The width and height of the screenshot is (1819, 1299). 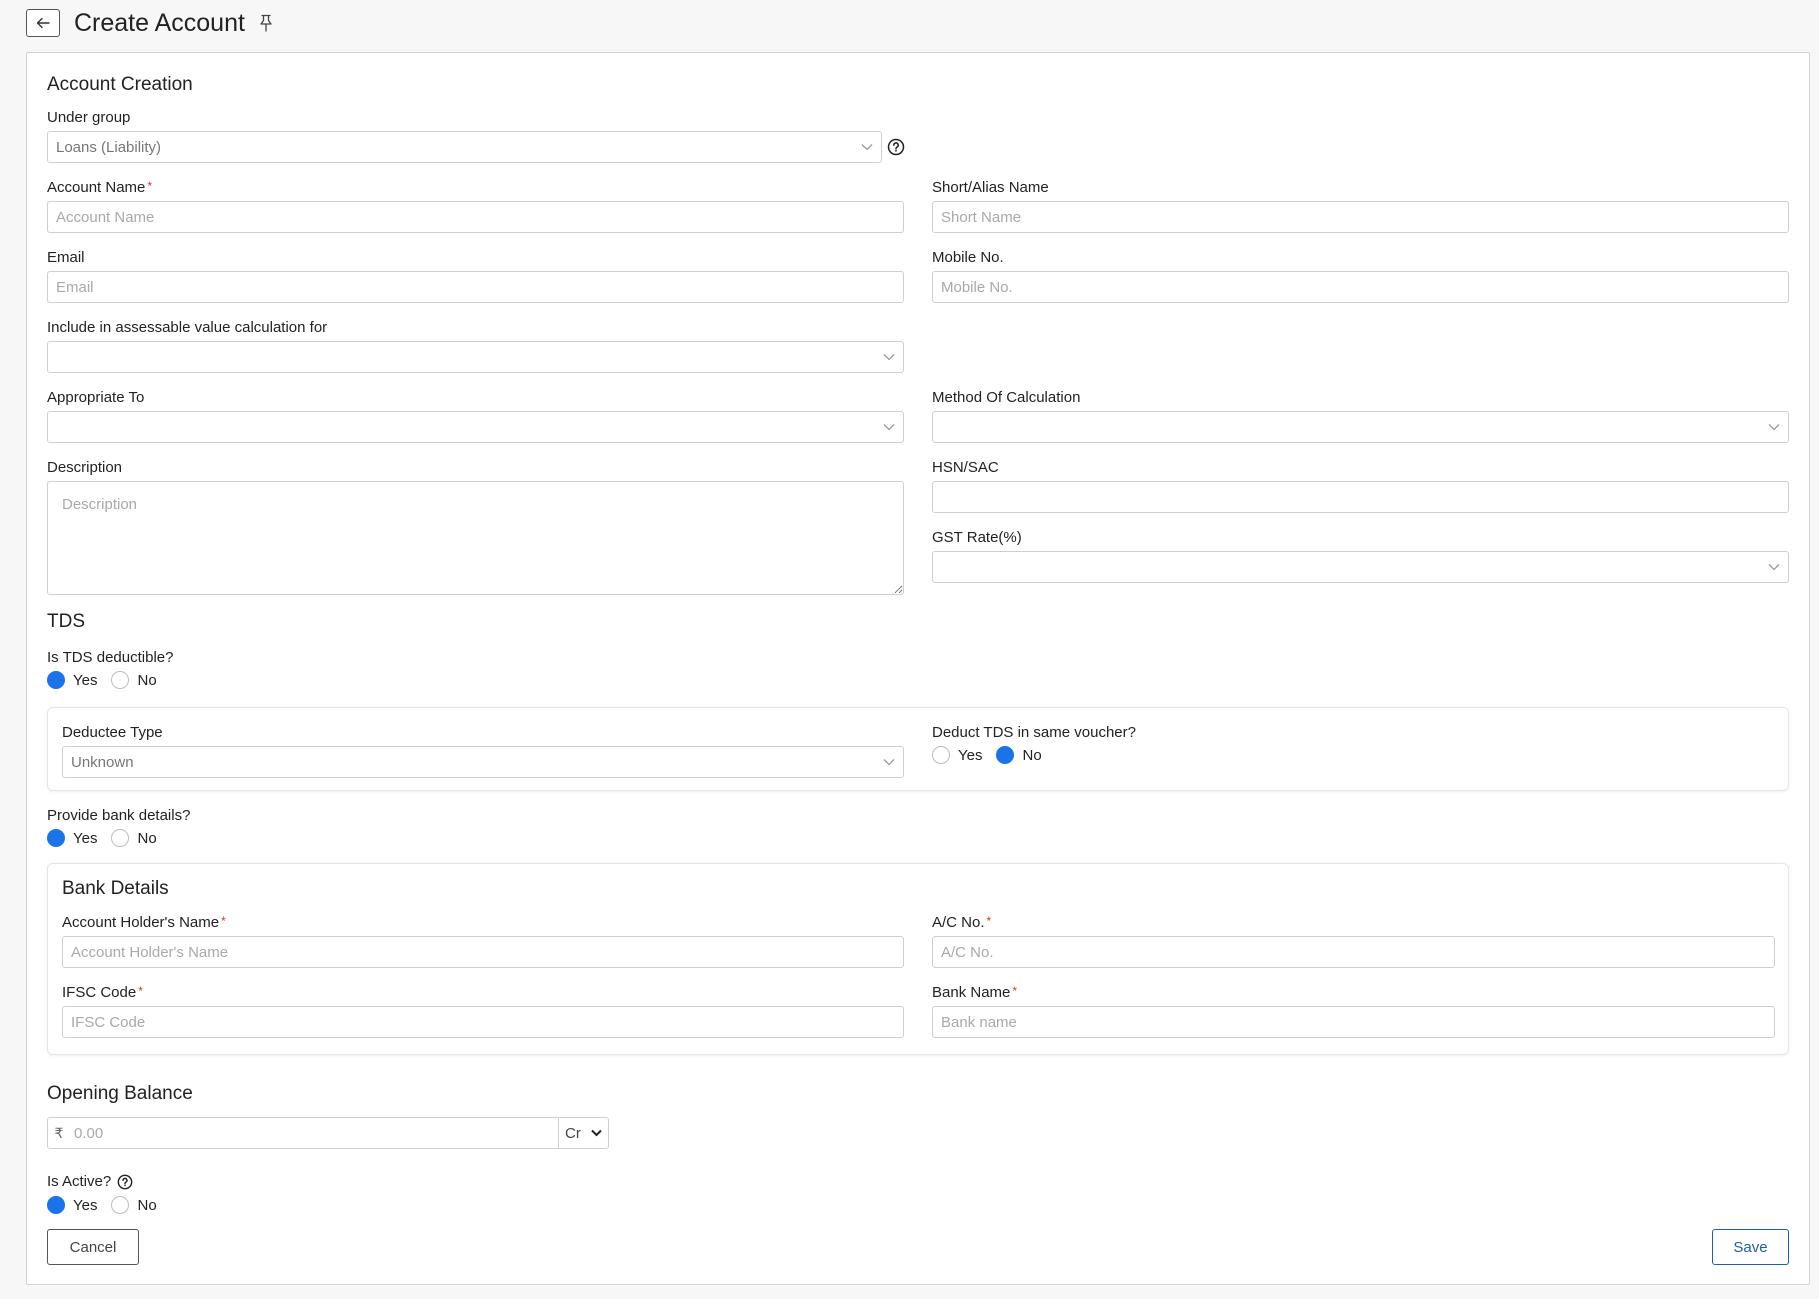 I want to click on method-of-calc-label: Method Of Calculation, so click(x=1006, y=397).